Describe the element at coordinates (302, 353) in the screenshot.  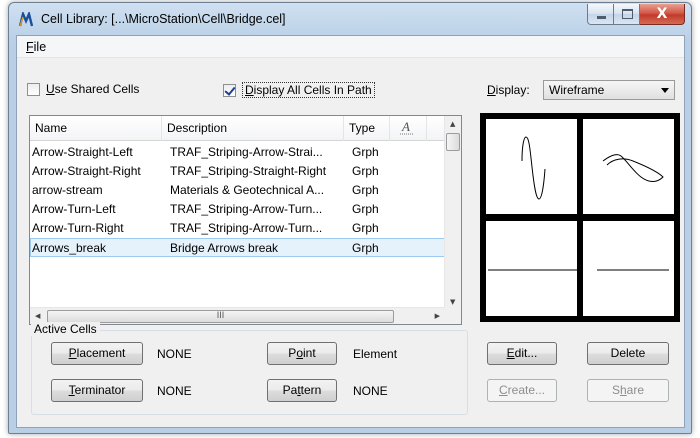
I see `point-button: Point` at that location.